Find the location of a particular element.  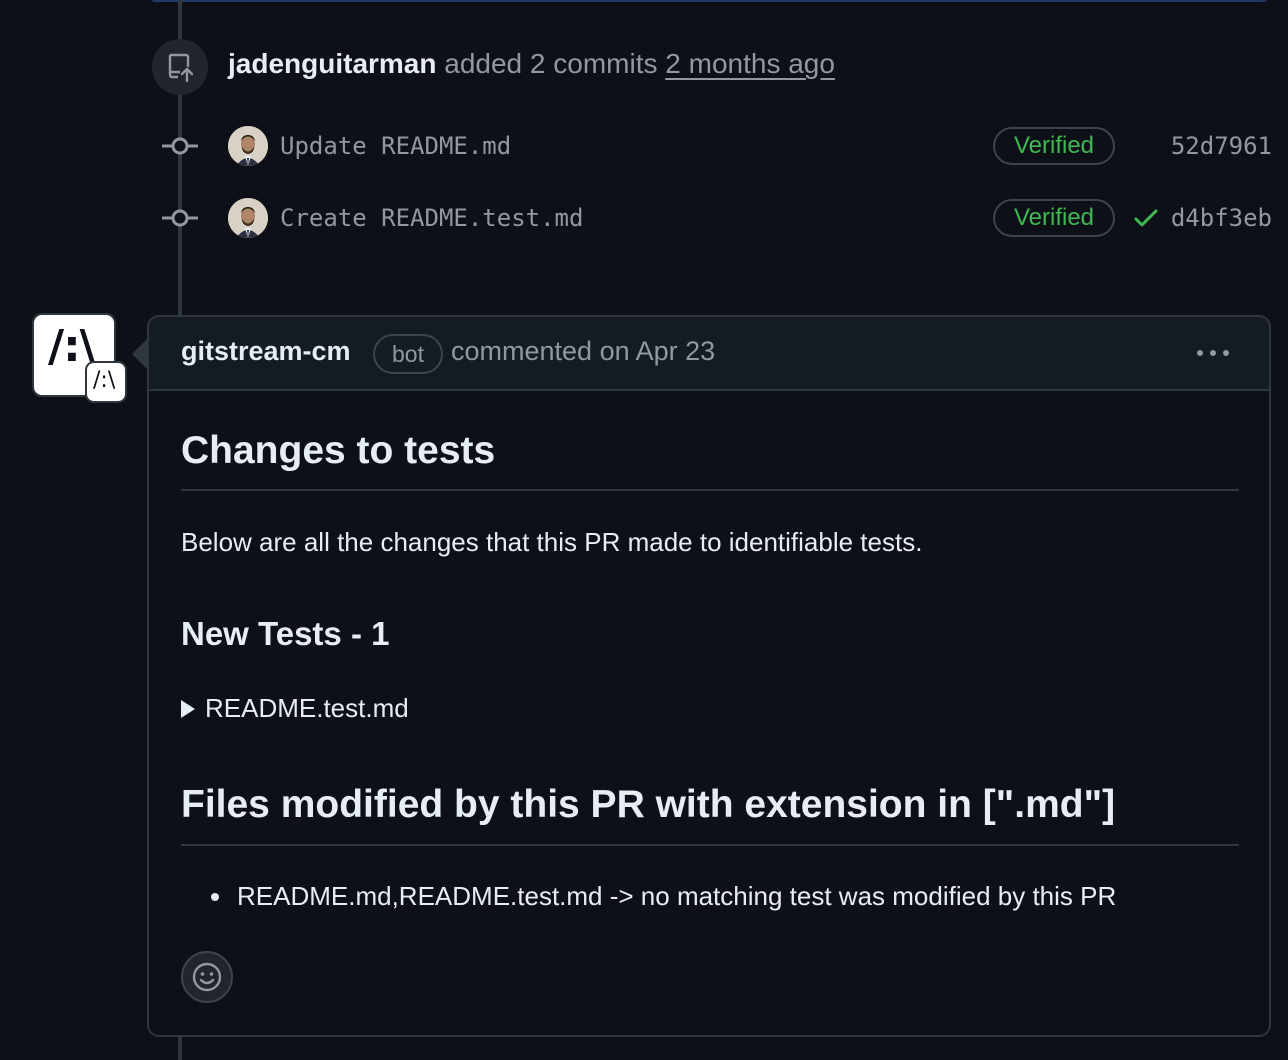

repo-push-icon is located at coordinates (180, 67).